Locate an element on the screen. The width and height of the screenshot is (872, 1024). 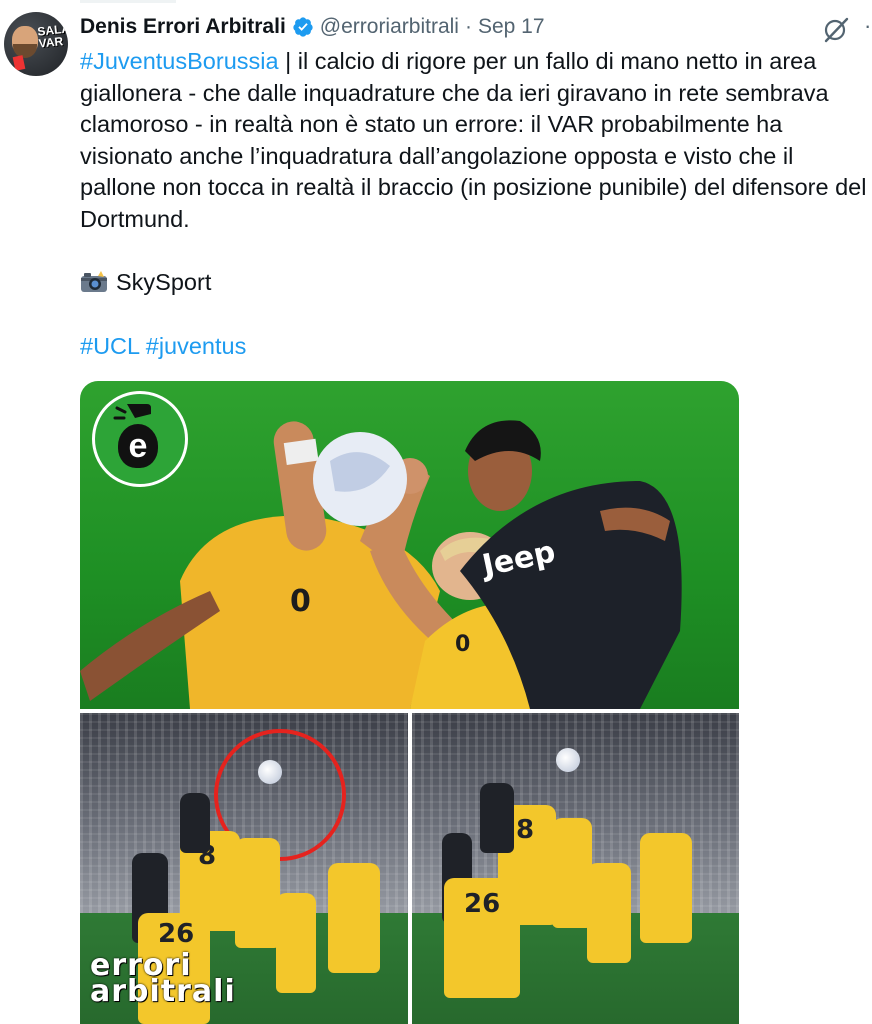
logo-letter: e is located at coordinates (138, 446).